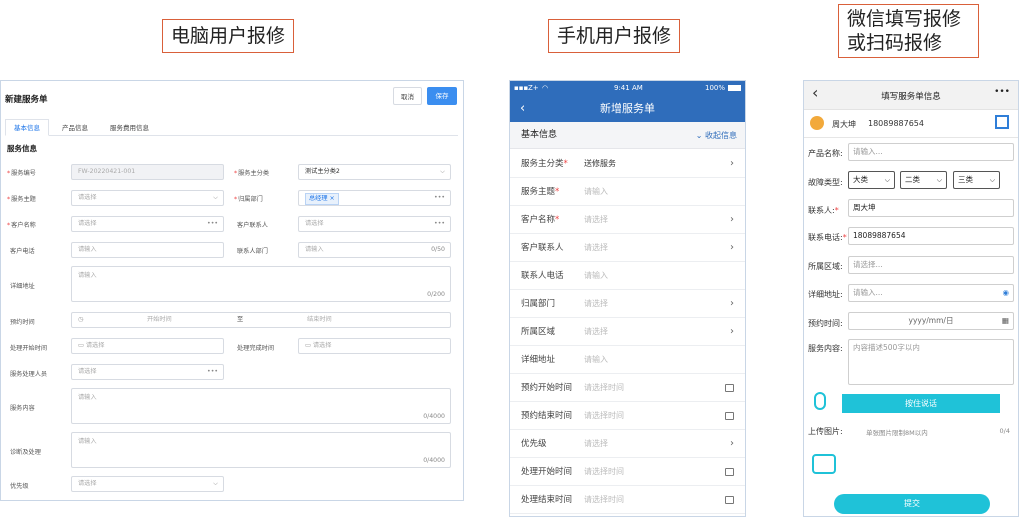  What do you see at coordinates (1002, 122) in the screenshot?
I see `scan-icon` at bounding box center [1002, 122].